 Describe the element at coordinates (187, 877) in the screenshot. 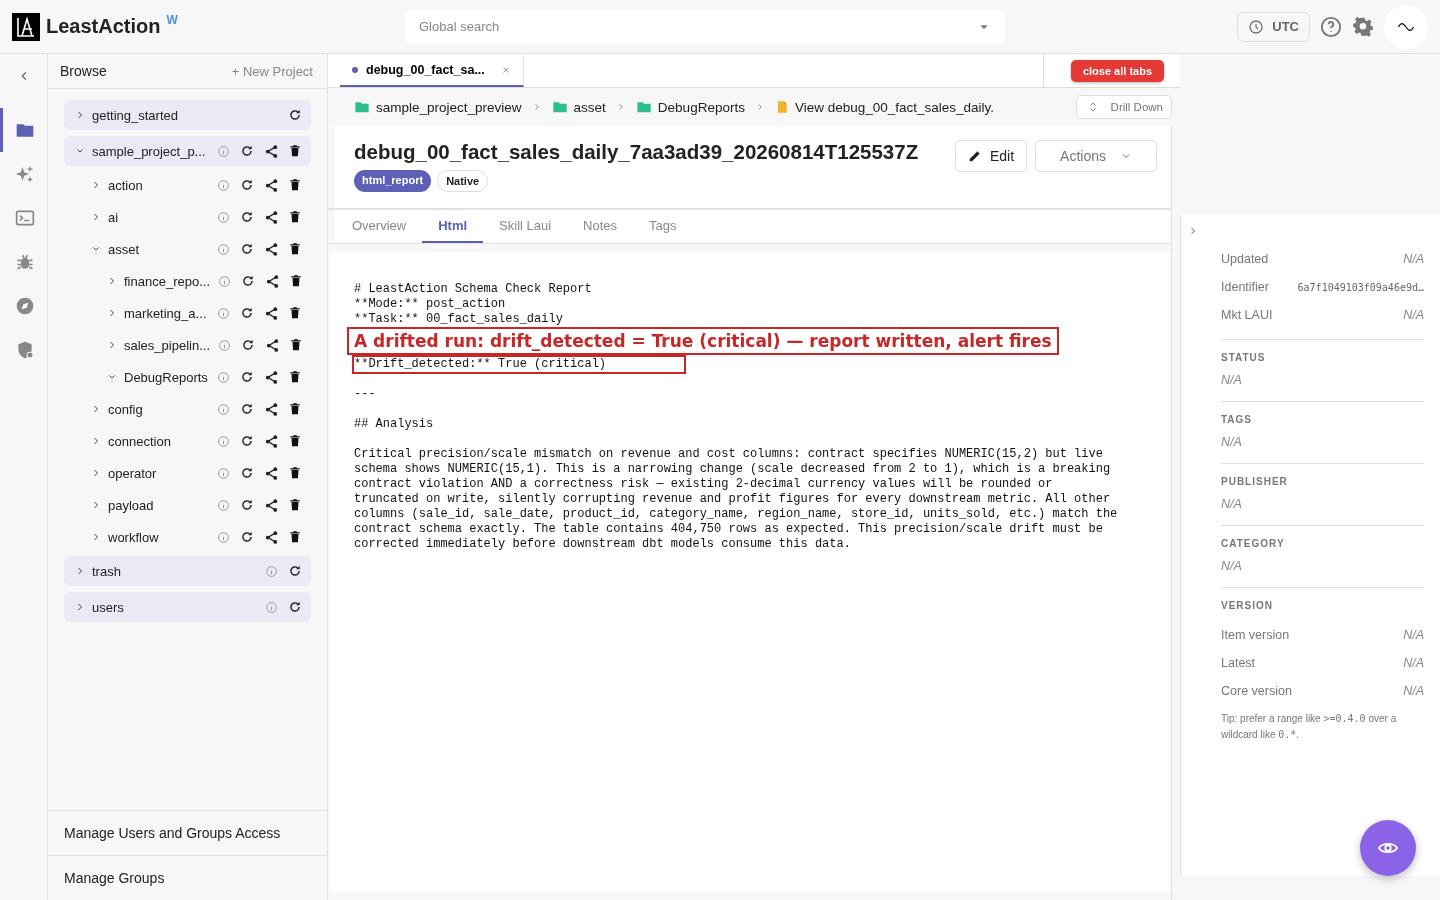

I see `manage-link: Manage Groups` at that location.